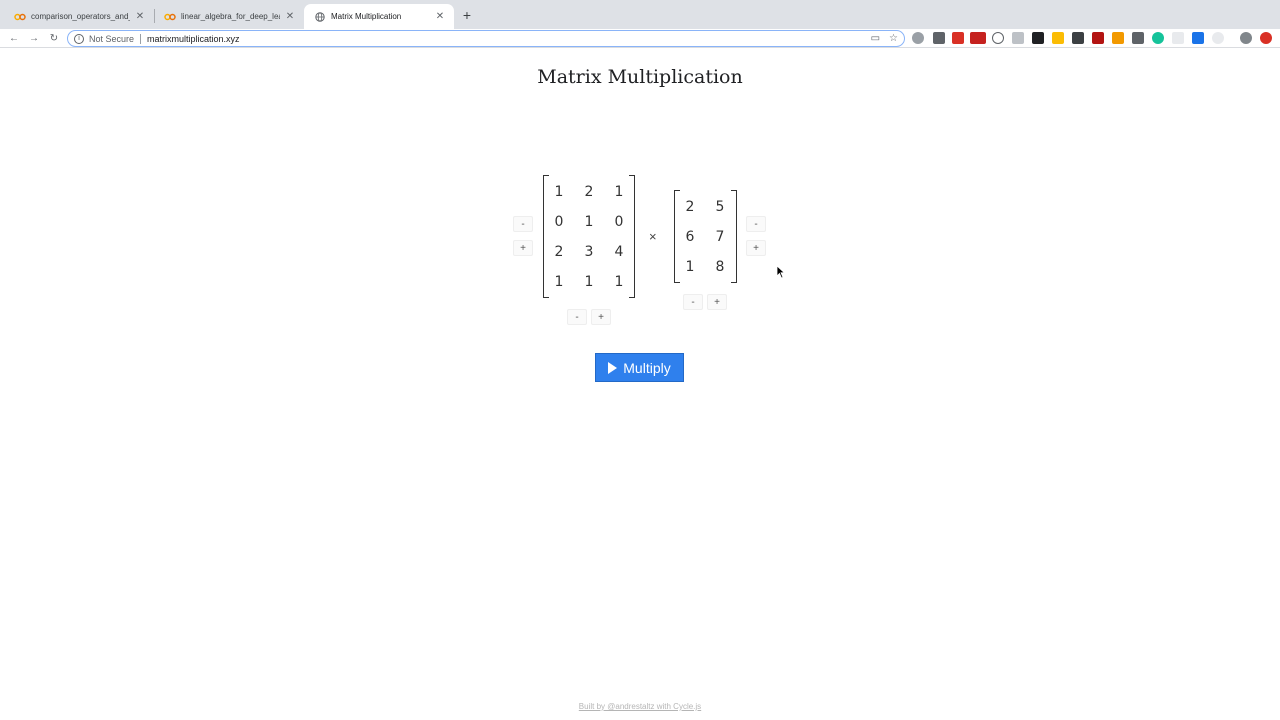 The image size is (1280, 720). What do you see at coordinates (875, 38) in the screenshot?
I see `cast-icon: ▭` at bounding box center [875, 38].